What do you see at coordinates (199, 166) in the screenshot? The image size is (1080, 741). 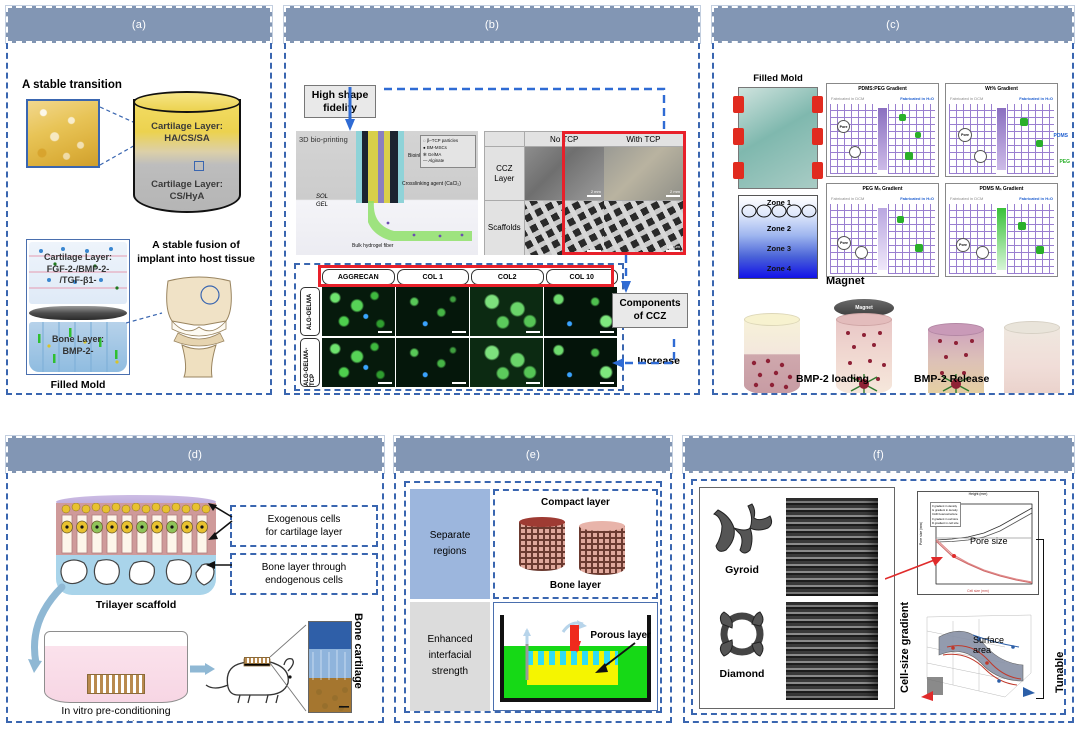 I see `zoom-marker-square` at bounding box center [199, 166].